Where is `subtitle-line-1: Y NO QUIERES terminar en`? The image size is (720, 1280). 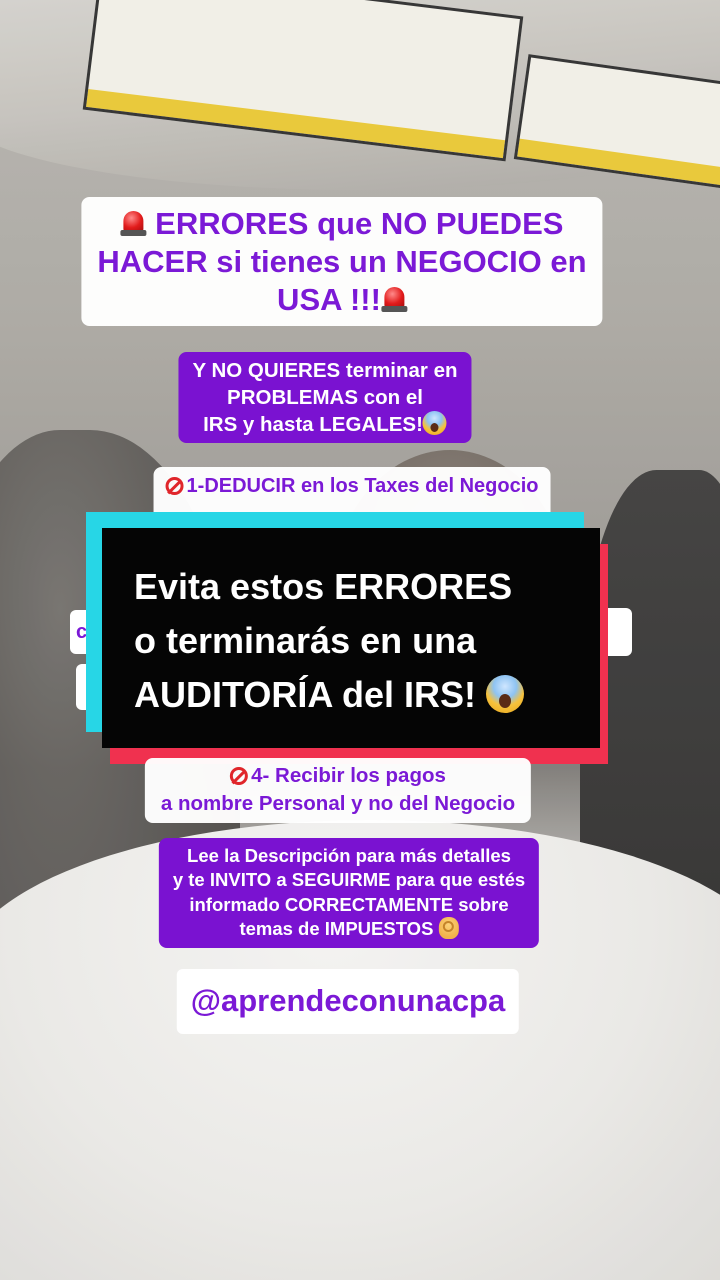 subtitle-line-1: Y NO QUIERES terminar en is located at coordinates (325, 370).